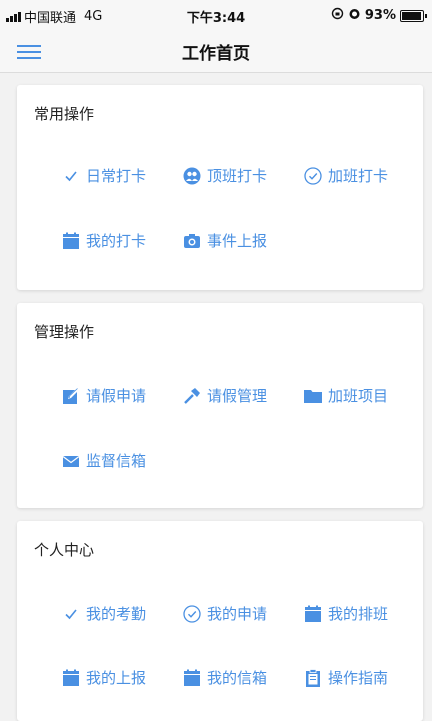 The image size is (432, 721). I want to click on camera-icon, so click(192, 241).